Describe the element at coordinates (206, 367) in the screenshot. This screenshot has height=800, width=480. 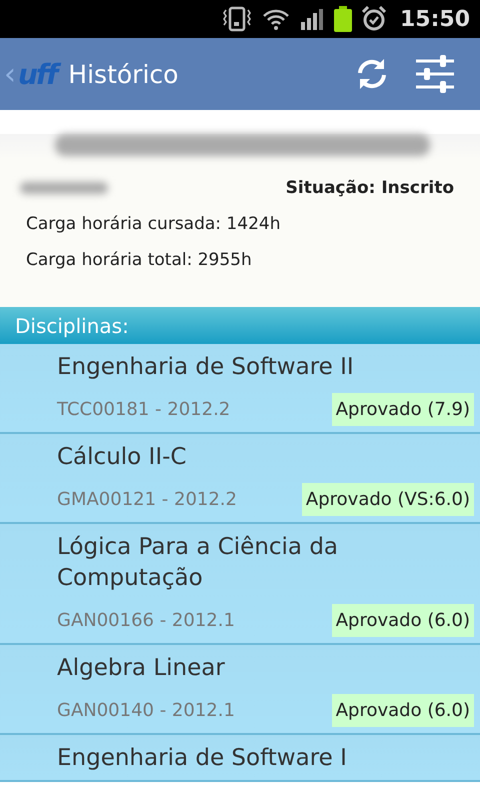
I see `course-name: Engenharia de Software II` at that location.